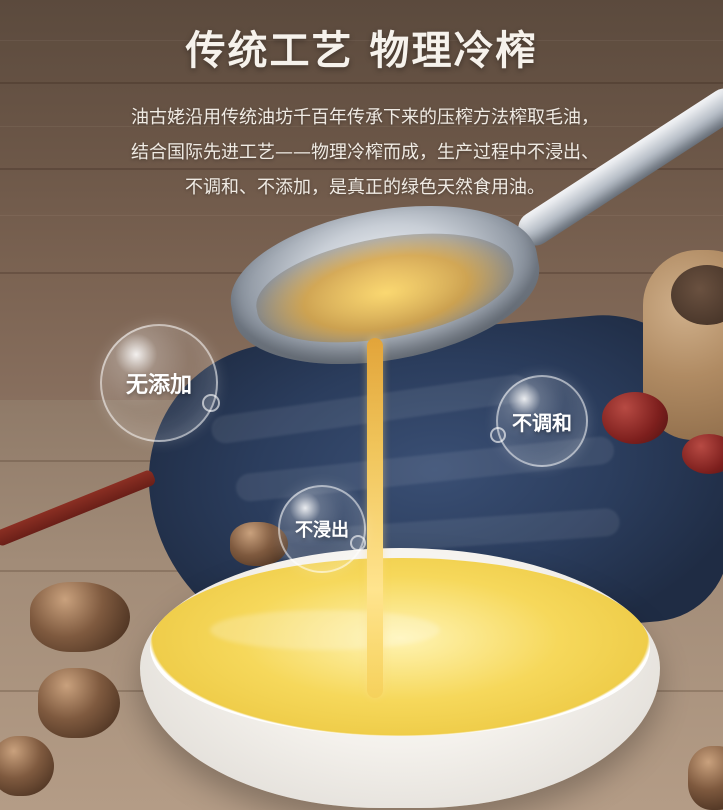 The width and height of the screenshot is (723, 810). Describe the element at coordinates (635, 418) in the screenshot. I see `red-date` at that location.